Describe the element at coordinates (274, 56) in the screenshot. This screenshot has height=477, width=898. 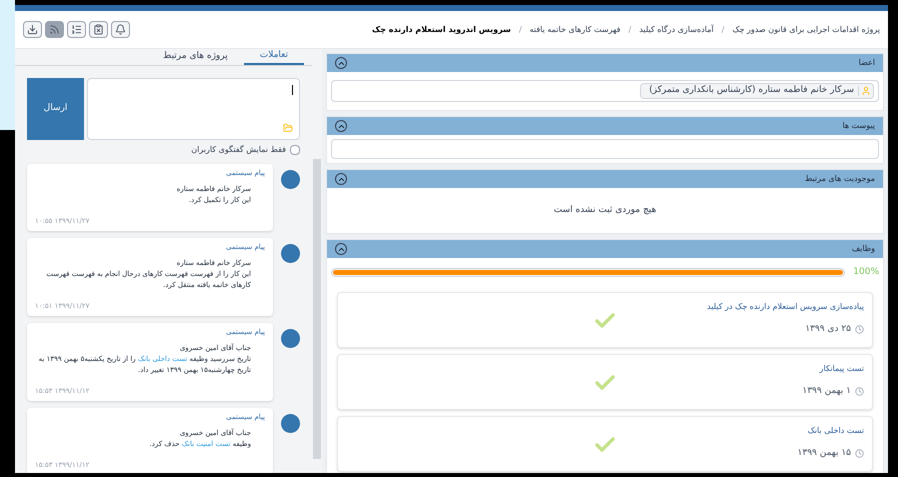
I see `tab: تعاملات` at that location.